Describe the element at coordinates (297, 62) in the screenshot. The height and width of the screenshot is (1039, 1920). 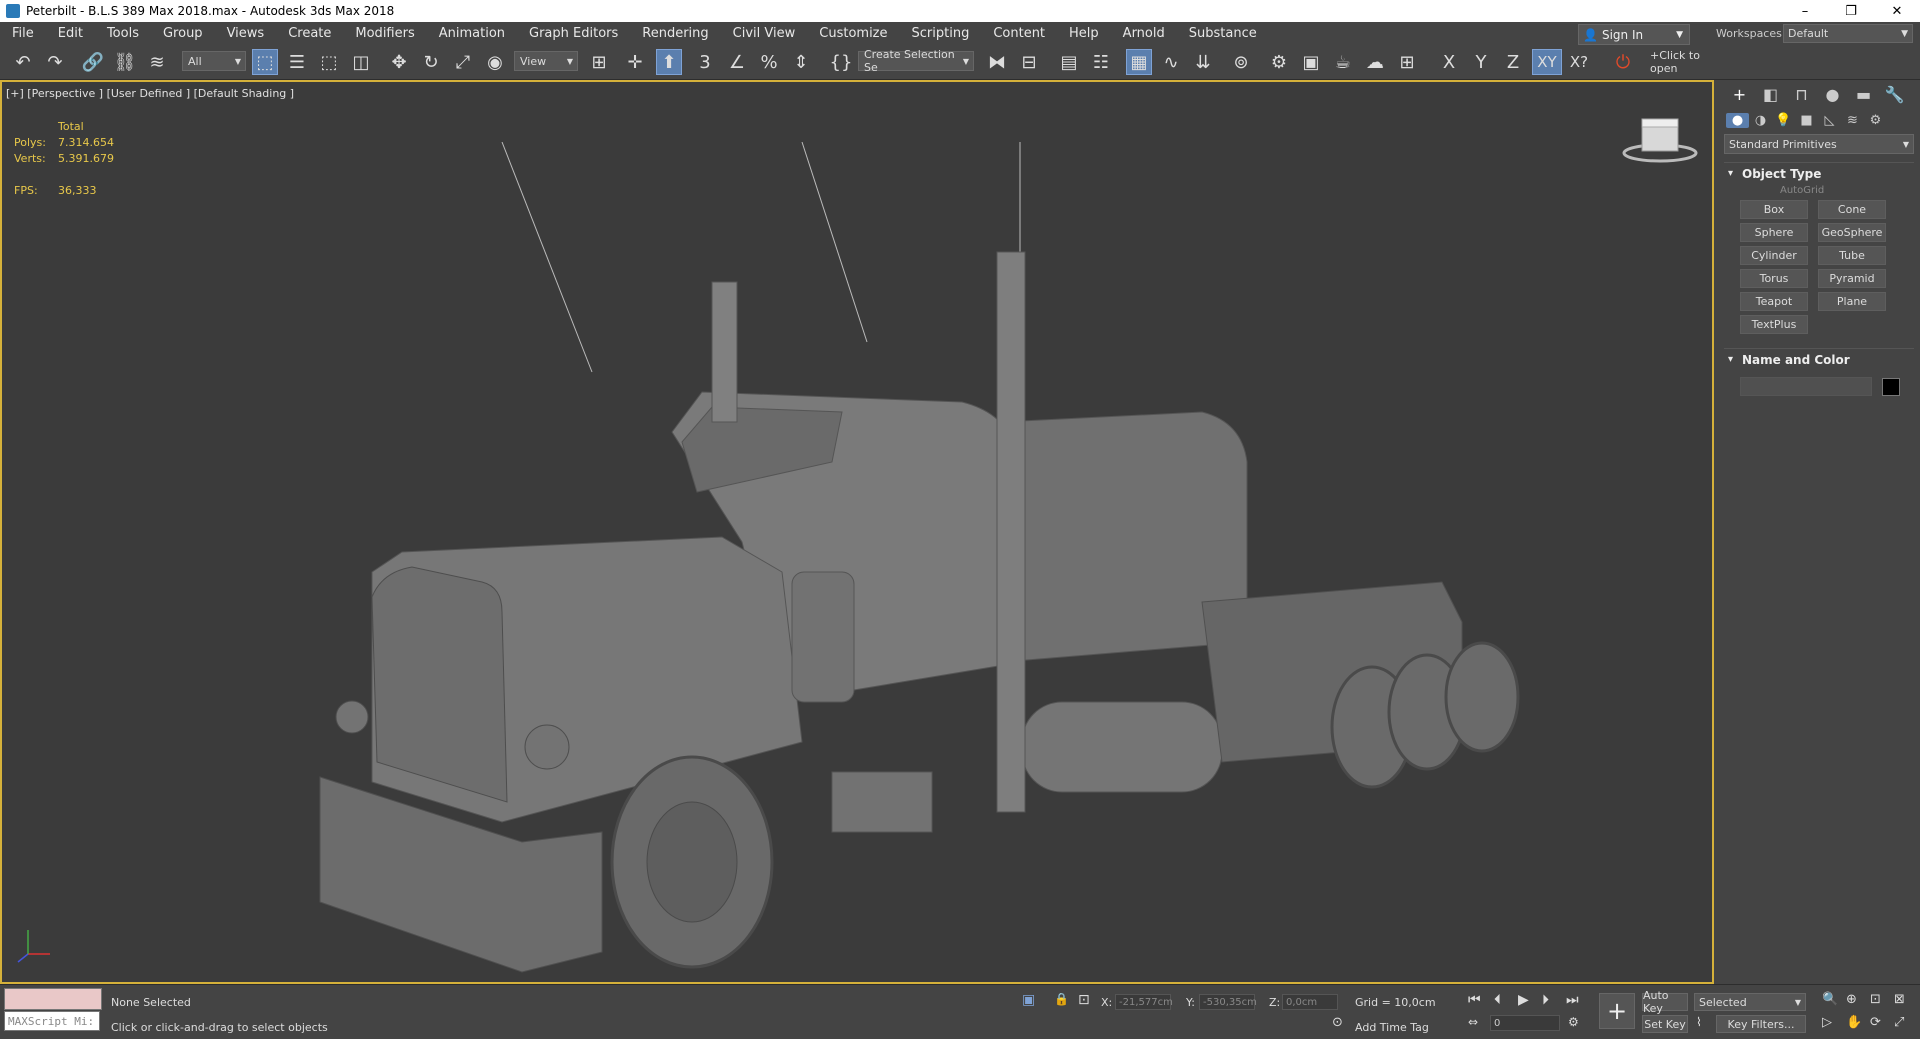
I see `select-by-name-icon: ☰` at that location.